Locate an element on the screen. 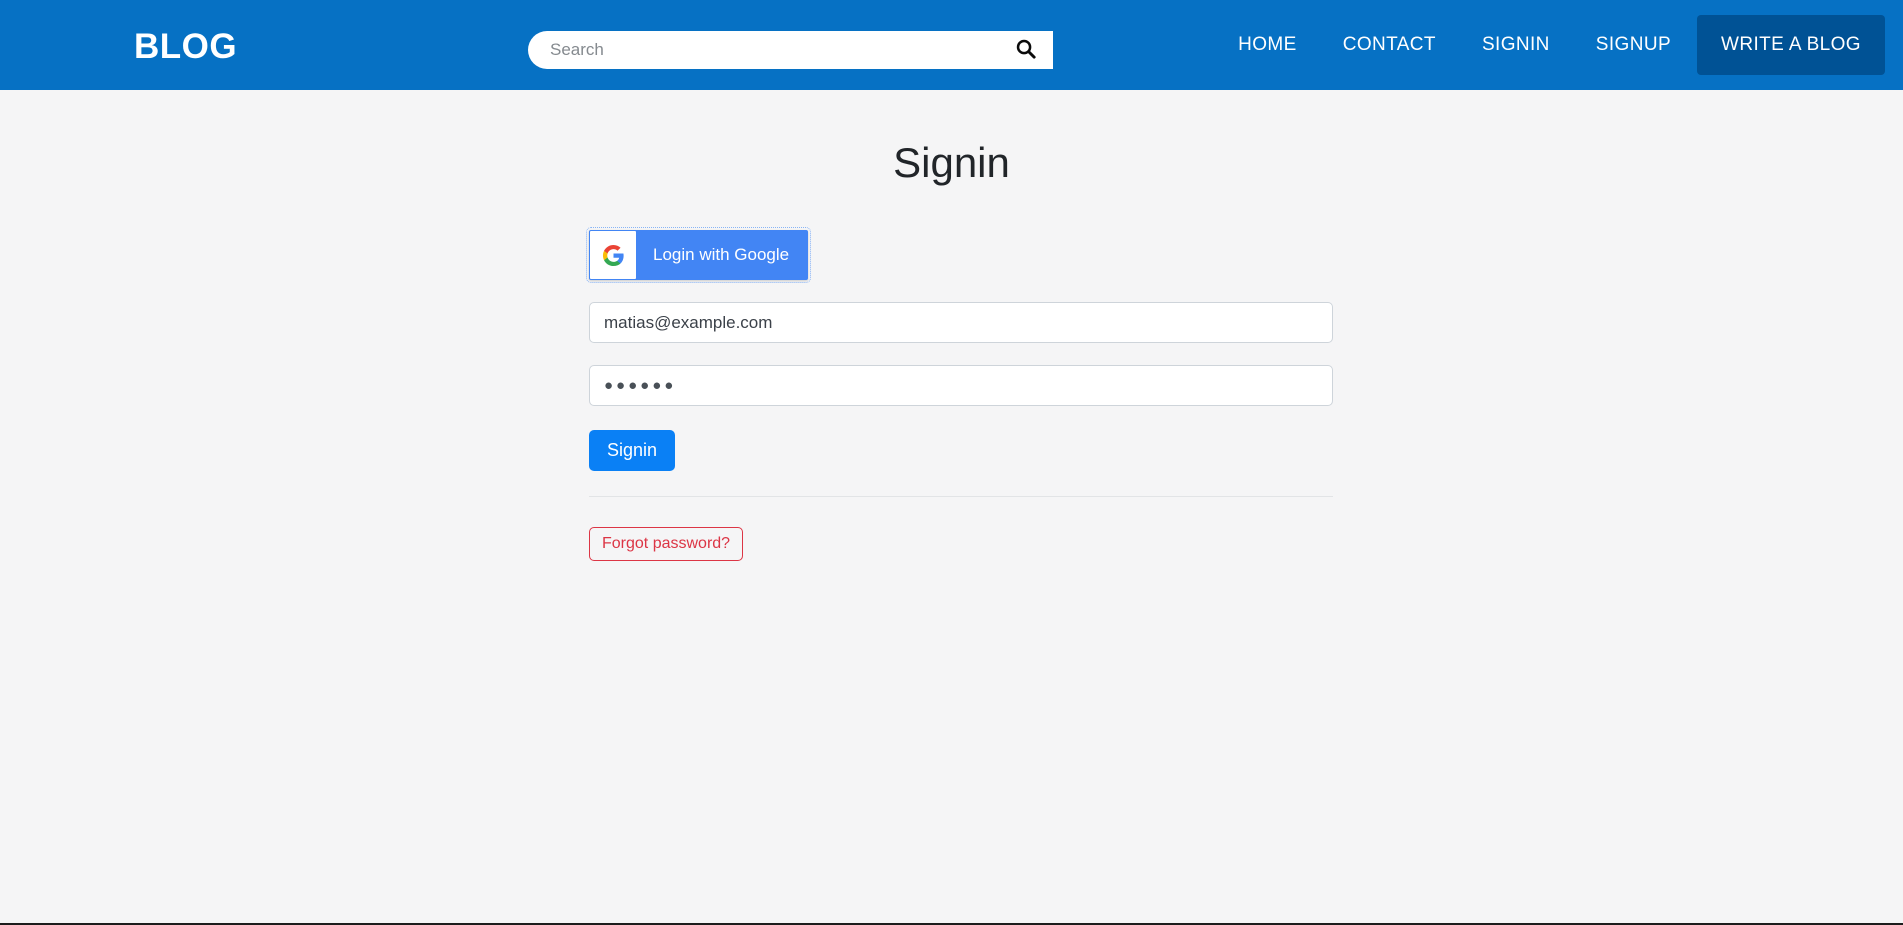 The height and width of the screenshot is (925, 1903). nav-item-write-a-blog: WRITE A BLOG is located at coordinates (1791, 45).